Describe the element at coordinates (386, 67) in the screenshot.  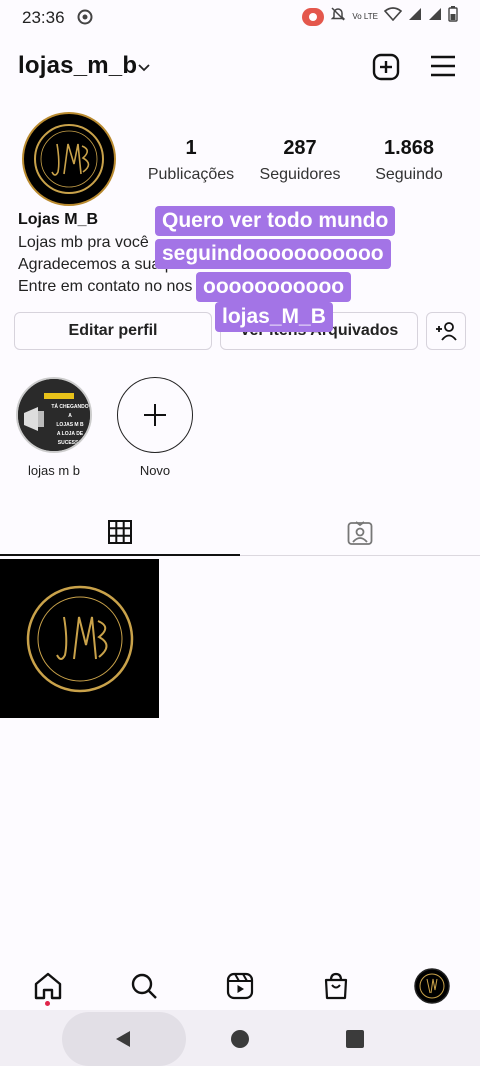
I see `new-post-icon` at that location.